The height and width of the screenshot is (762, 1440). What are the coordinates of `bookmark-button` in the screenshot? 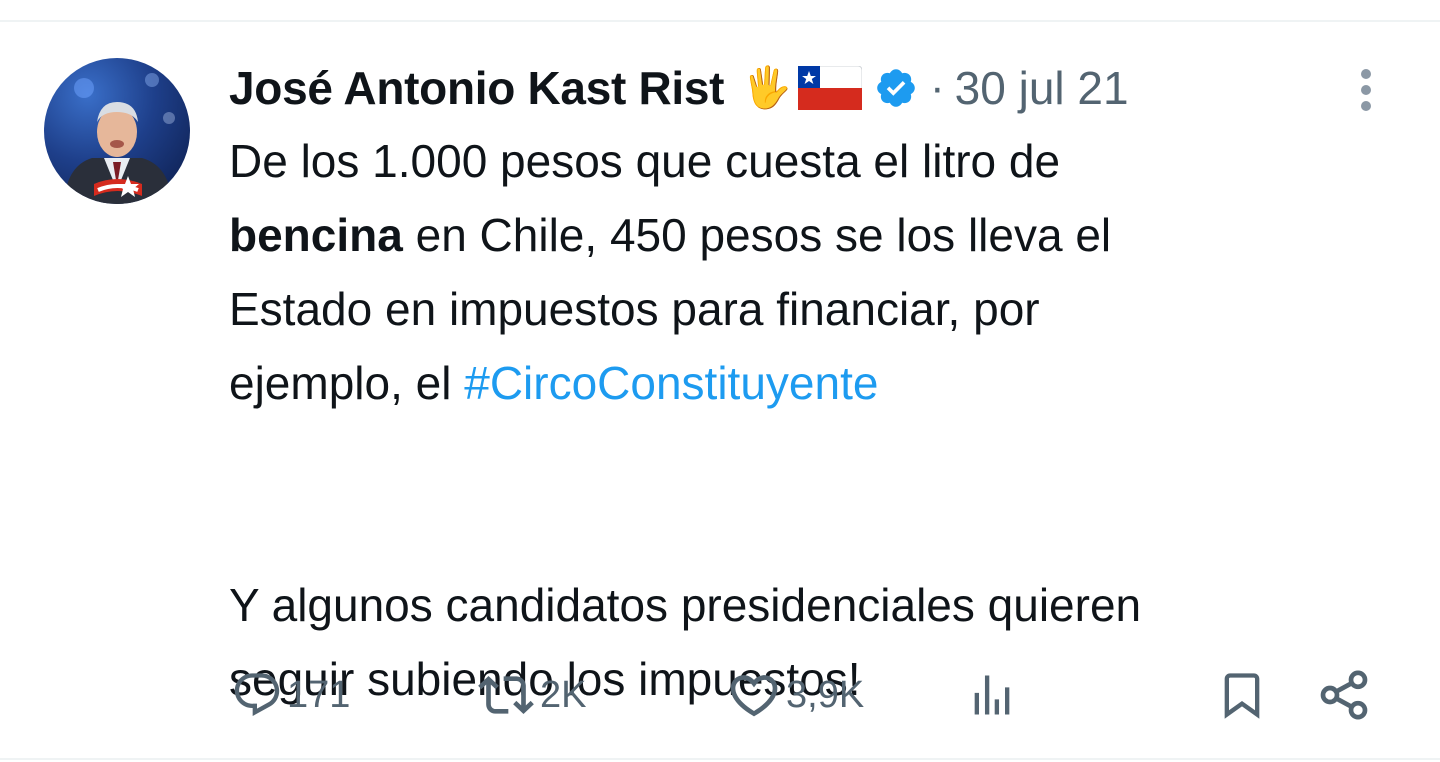 It's located at (1242, 695).